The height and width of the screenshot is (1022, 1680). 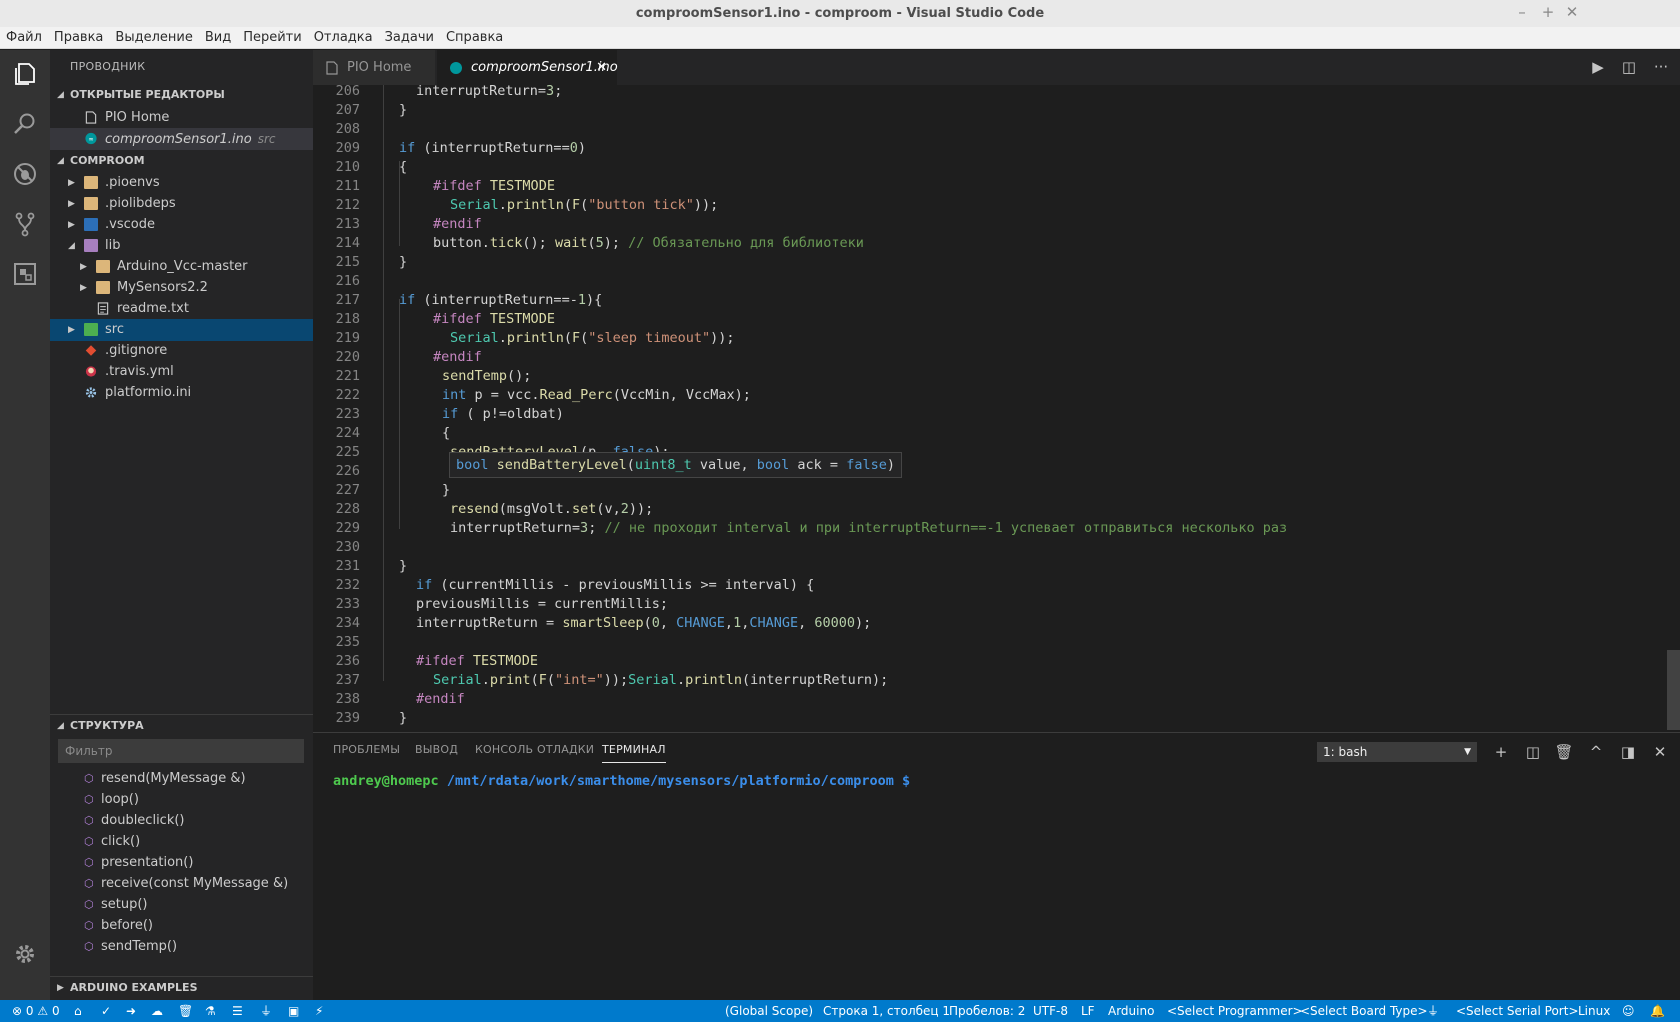 What do you see at coordinates (474, 37) in the screenshot?
I see `menu-help: Справка` at bounding box center [474, 37].